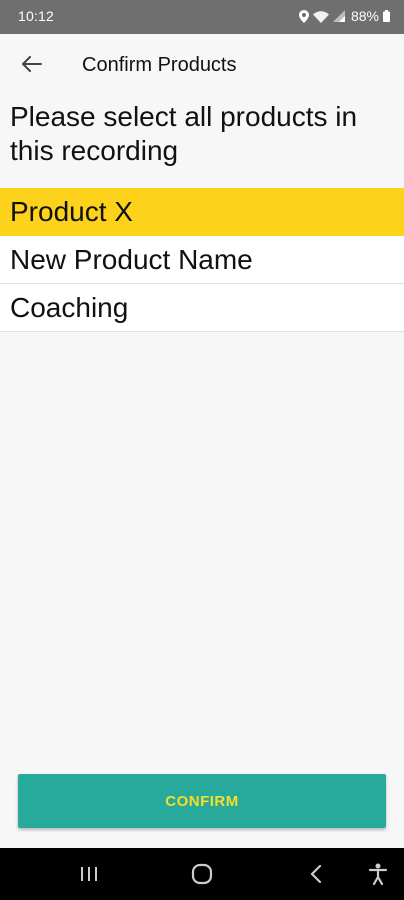 The height and width of the screenshot is (900, 404). I want to click on app-bar: Confirm Products, so click(202, 66).